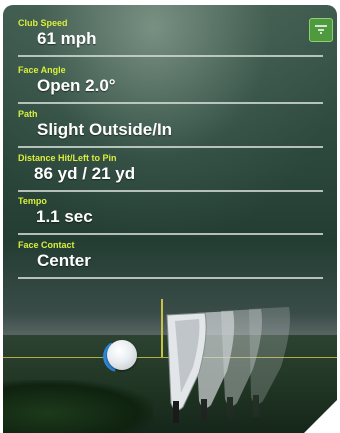  I want to click on page-curl-corner, so click(318, 416).